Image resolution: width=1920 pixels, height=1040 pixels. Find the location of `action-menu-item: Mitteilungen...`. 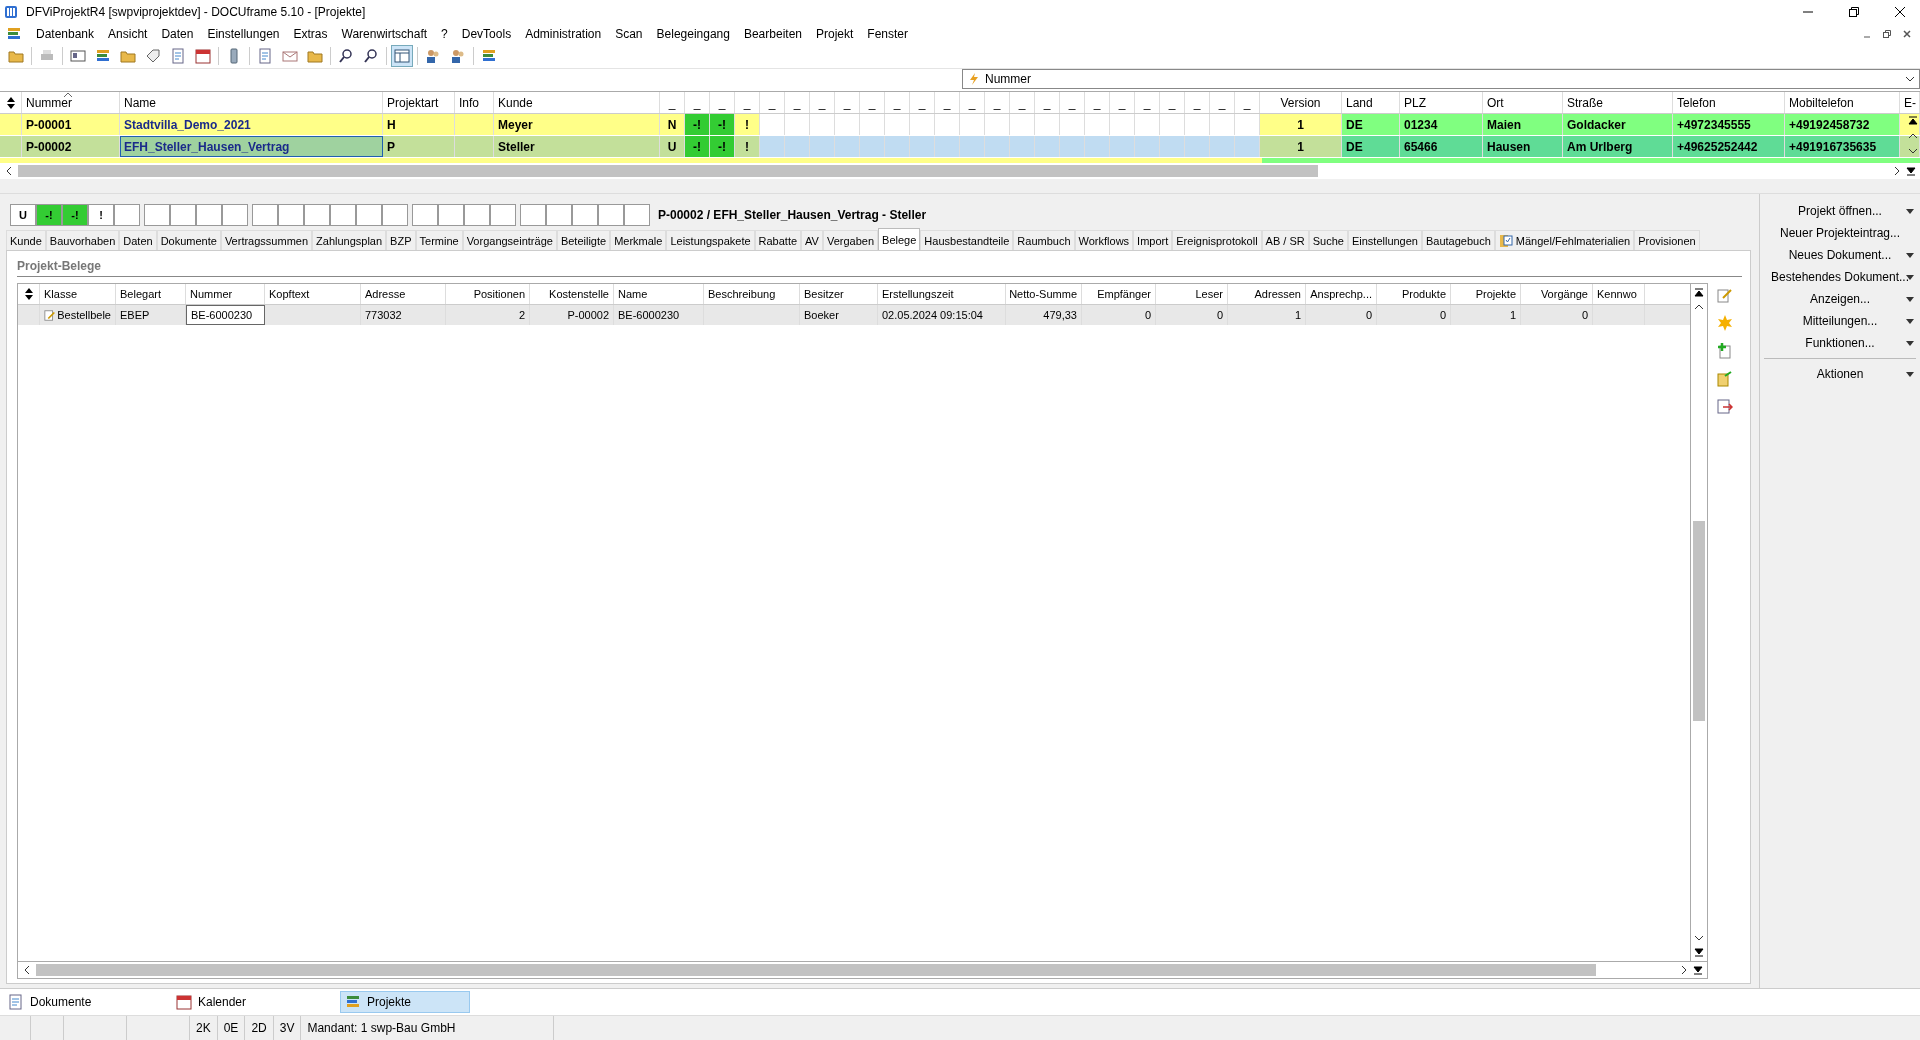

action-menu-item: Mitteilungen... is located at coordinates (1840, 321).